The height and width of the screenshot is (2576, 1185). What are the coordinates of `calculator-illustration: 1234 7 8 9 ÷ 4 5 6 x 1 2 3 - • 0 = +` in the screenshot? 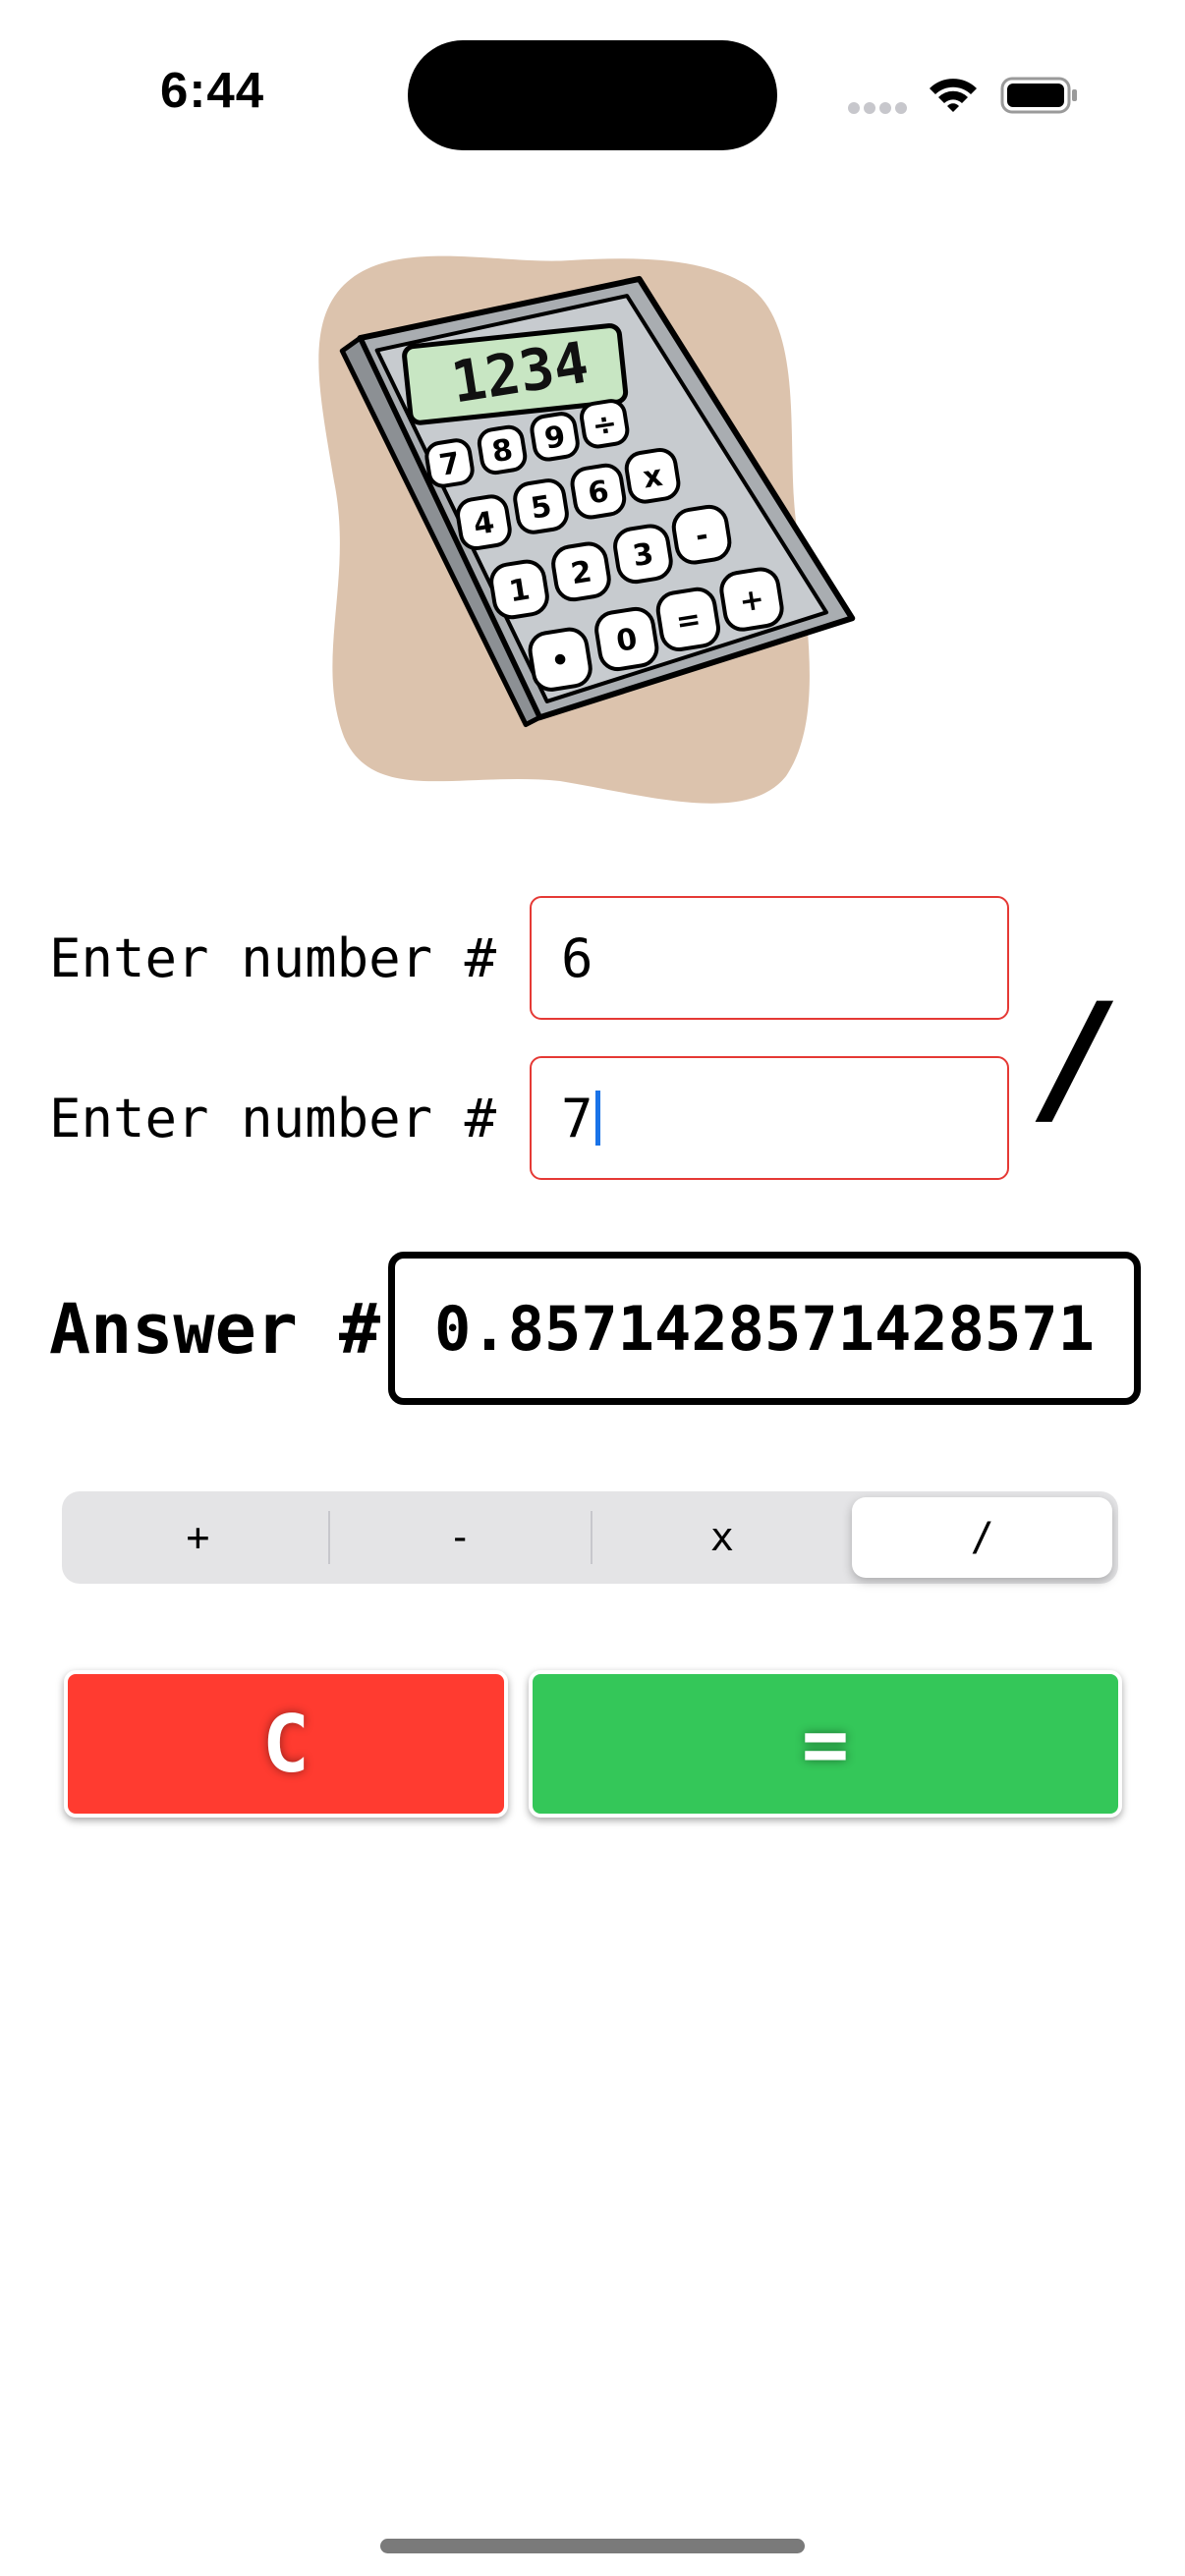 It's located at (587, 529).